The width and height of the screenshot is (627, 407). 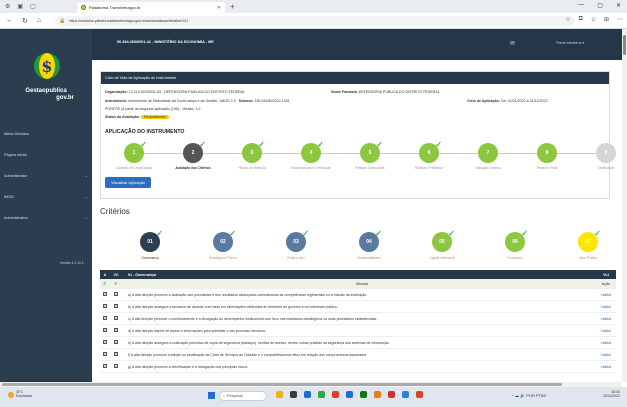 What do you see at coordinates (547, 153) in the screenshot?
I see `step-8-circle: 8` at bounding box center [547, 153].